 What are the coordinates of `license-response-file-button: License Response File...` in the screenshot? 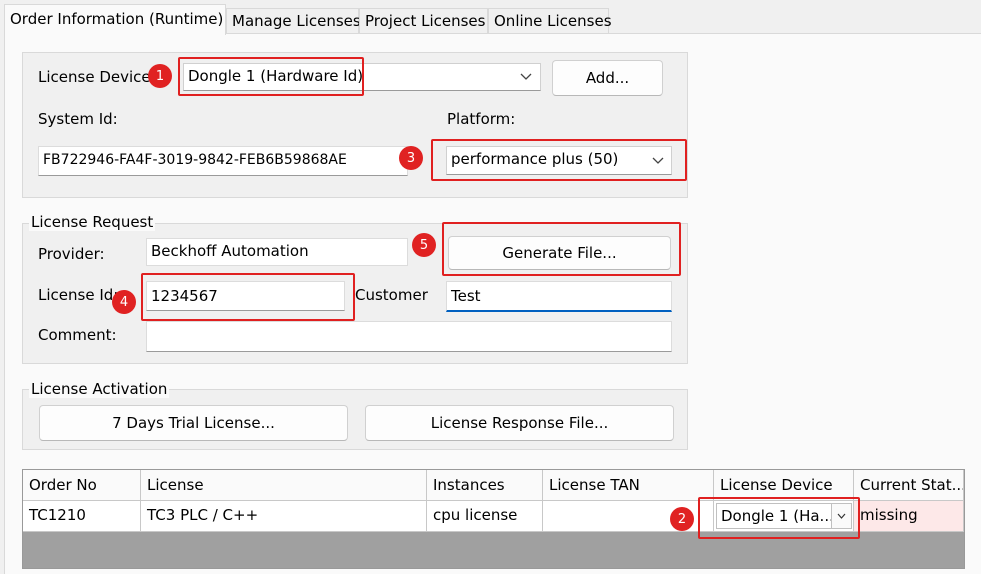 It's located at (519, 423).